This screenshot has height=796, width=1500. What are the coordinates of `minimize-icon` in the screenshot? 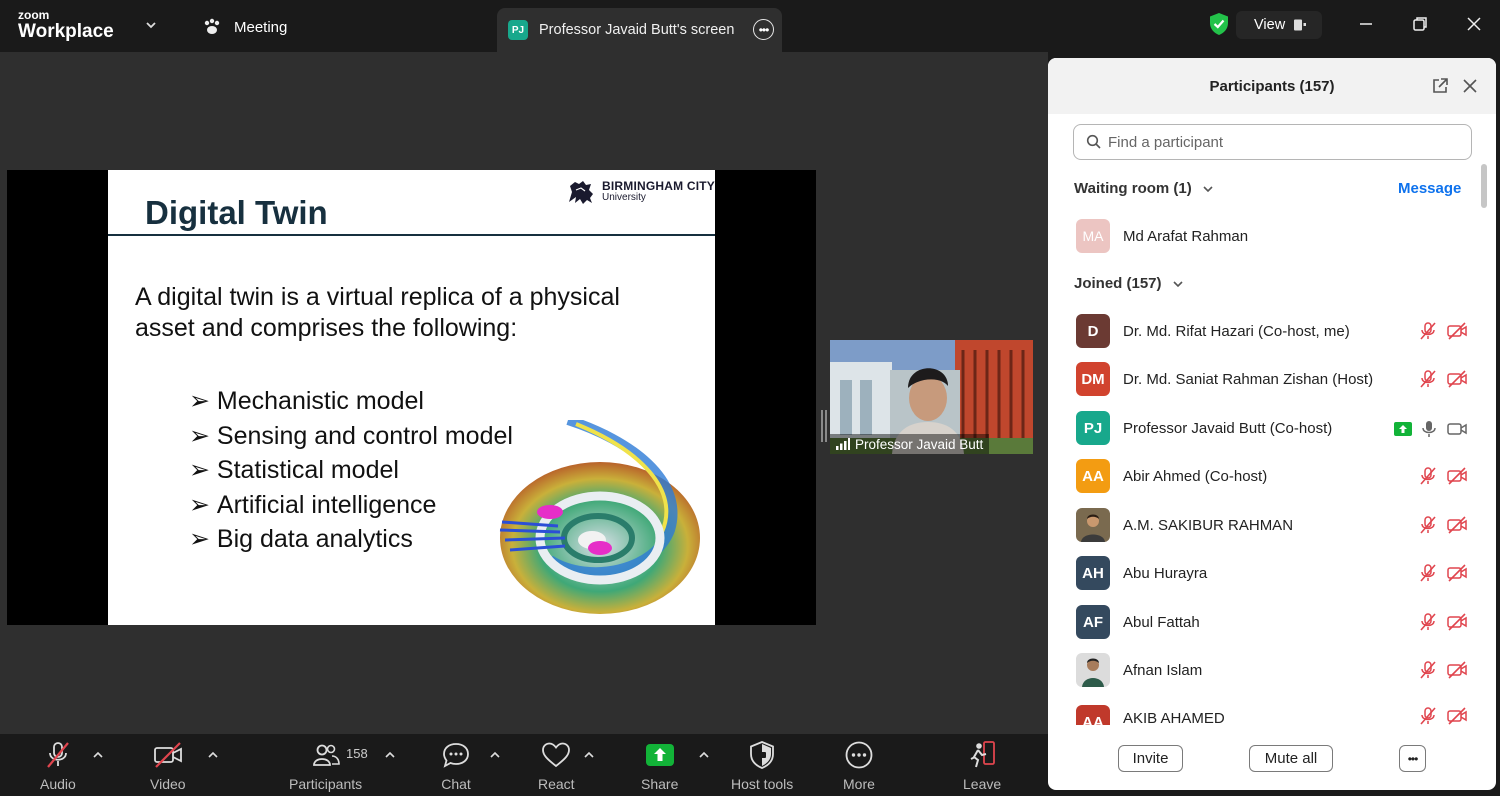 It's located at (1366, 24).